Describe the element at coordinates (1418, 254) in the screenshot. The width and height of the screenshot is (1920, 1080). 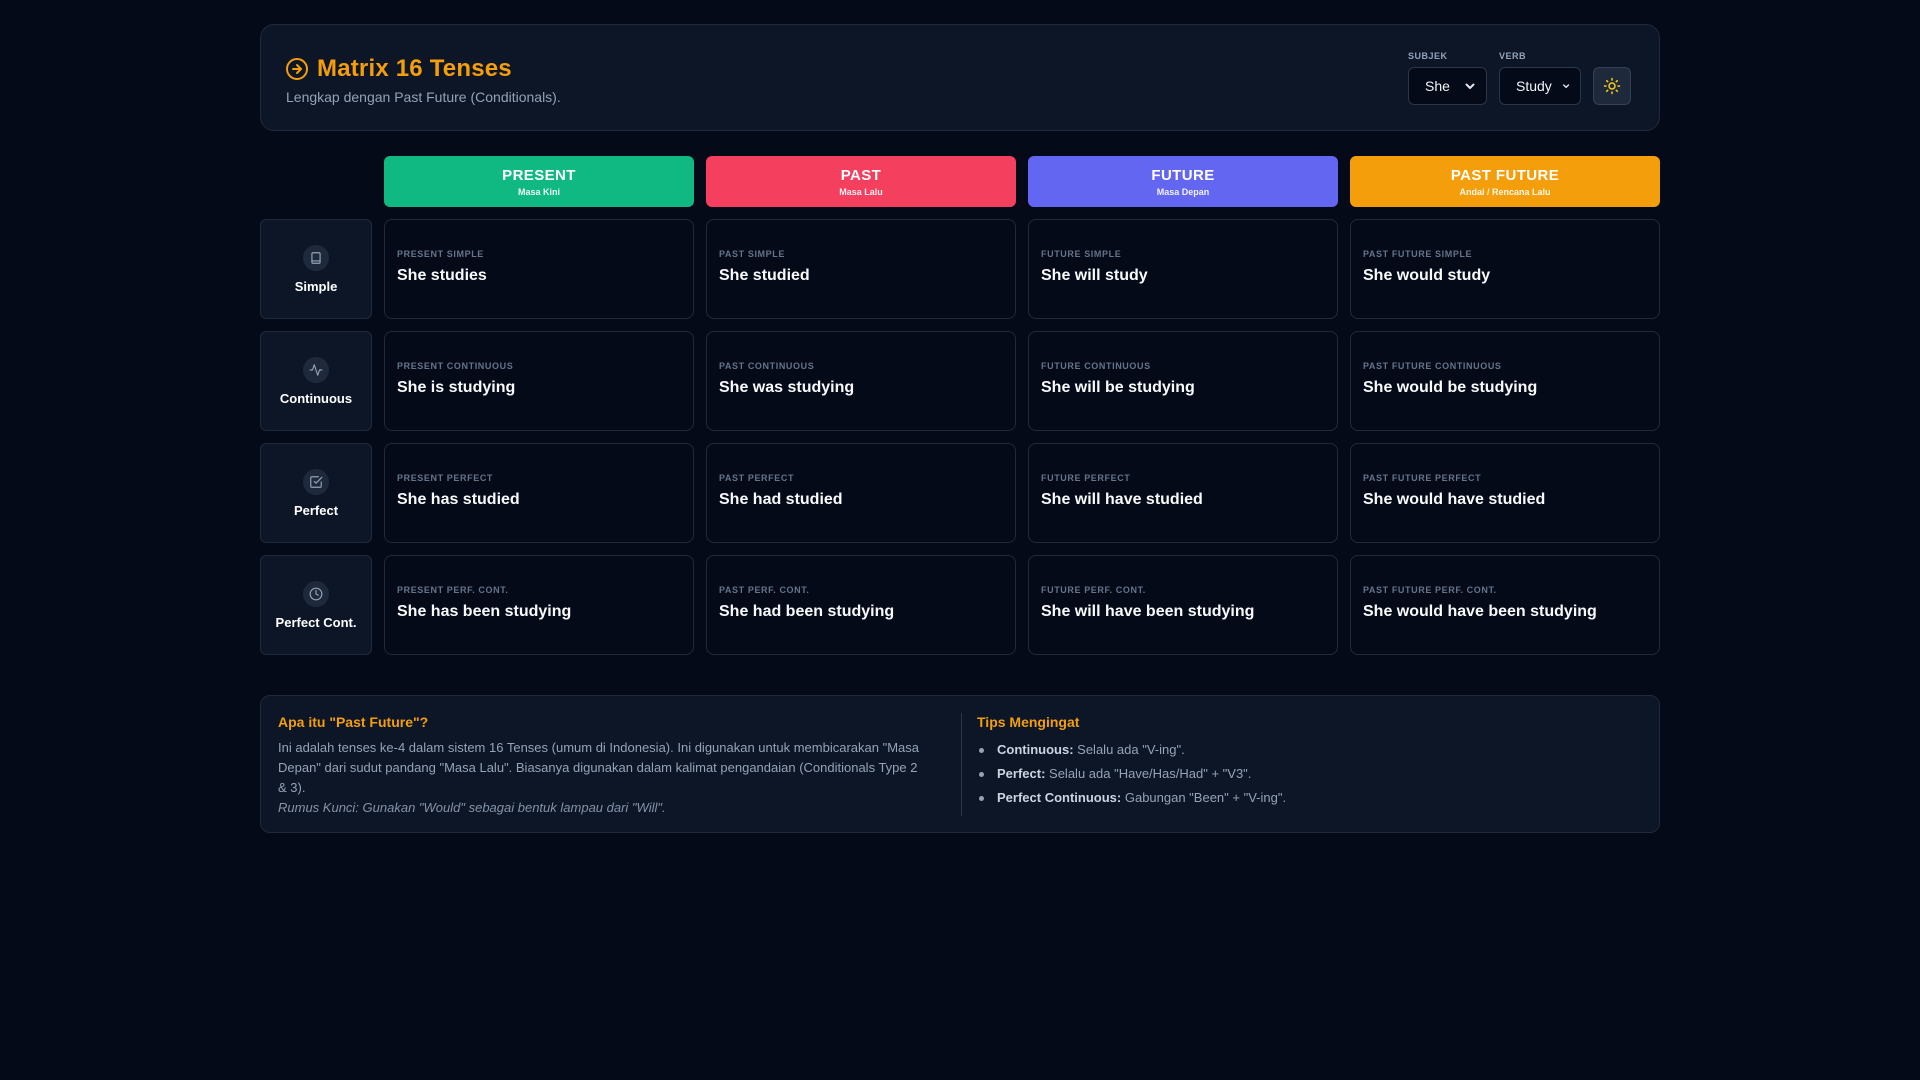
I see `tense-name: PAST FUTURE SIMPLE` at that location.